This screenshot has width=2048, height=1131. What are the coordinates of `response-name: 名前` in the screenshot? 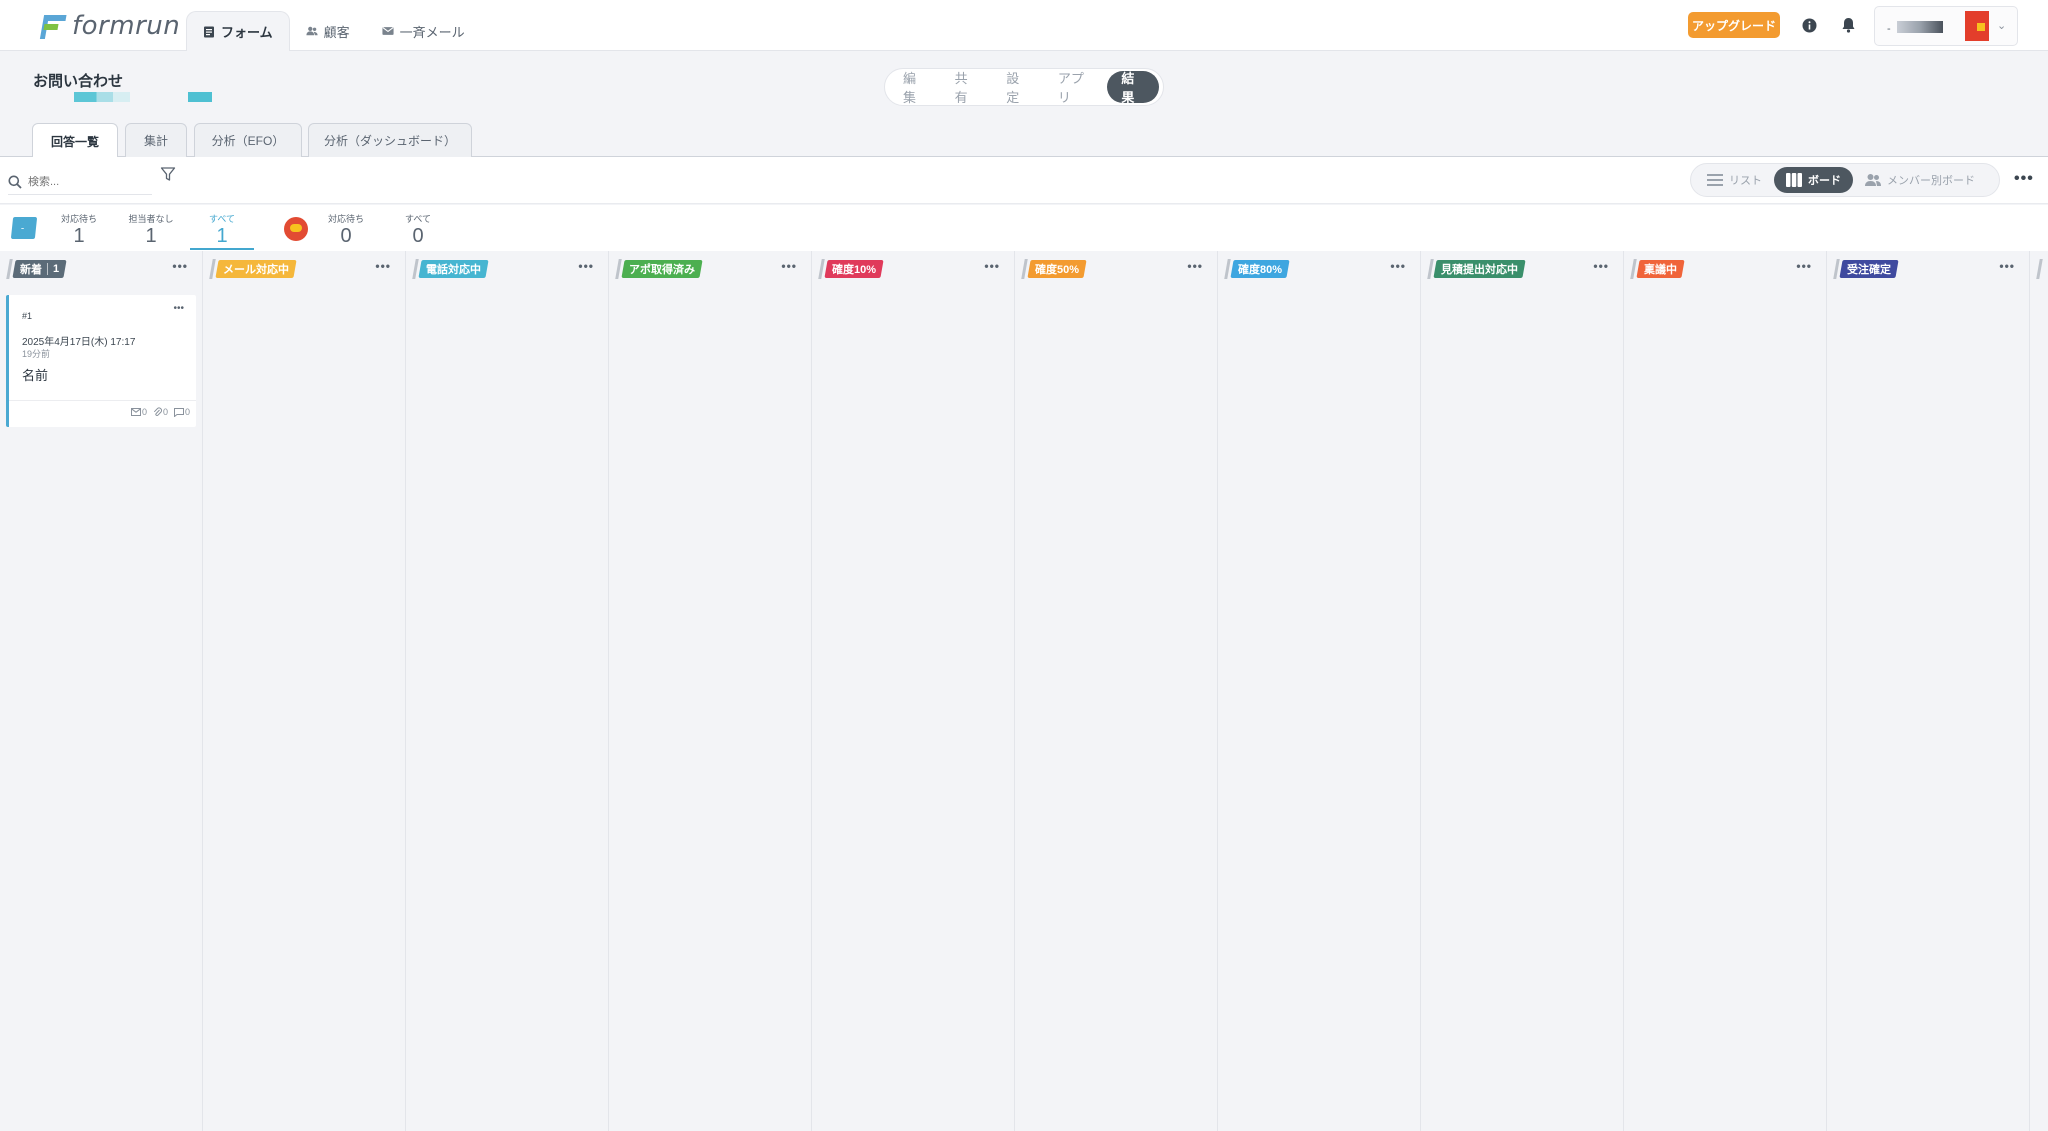 It's located at (35, 375).